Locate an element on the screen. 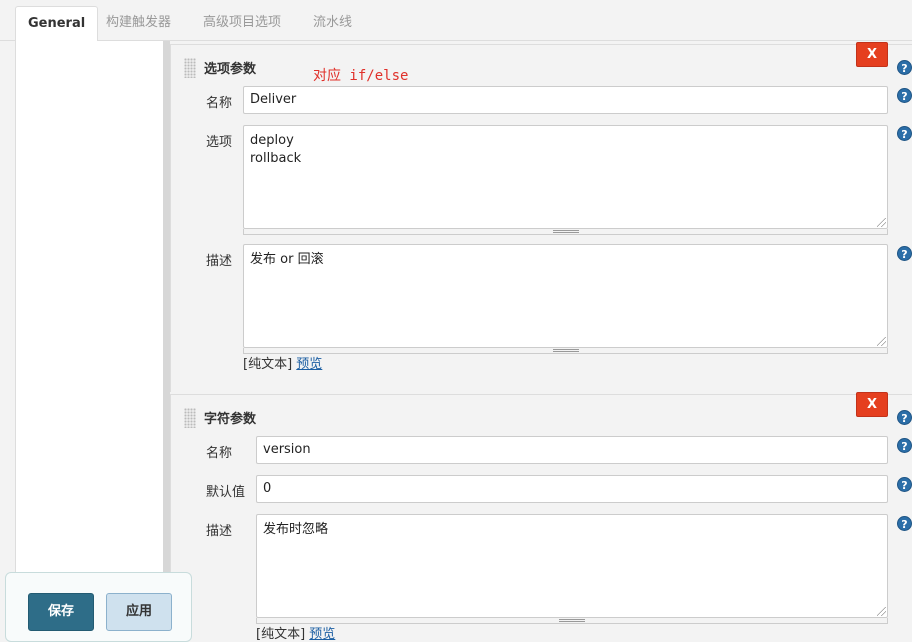  string-description-textarea: 发布时忽略 is located at coordinates (572, 566).